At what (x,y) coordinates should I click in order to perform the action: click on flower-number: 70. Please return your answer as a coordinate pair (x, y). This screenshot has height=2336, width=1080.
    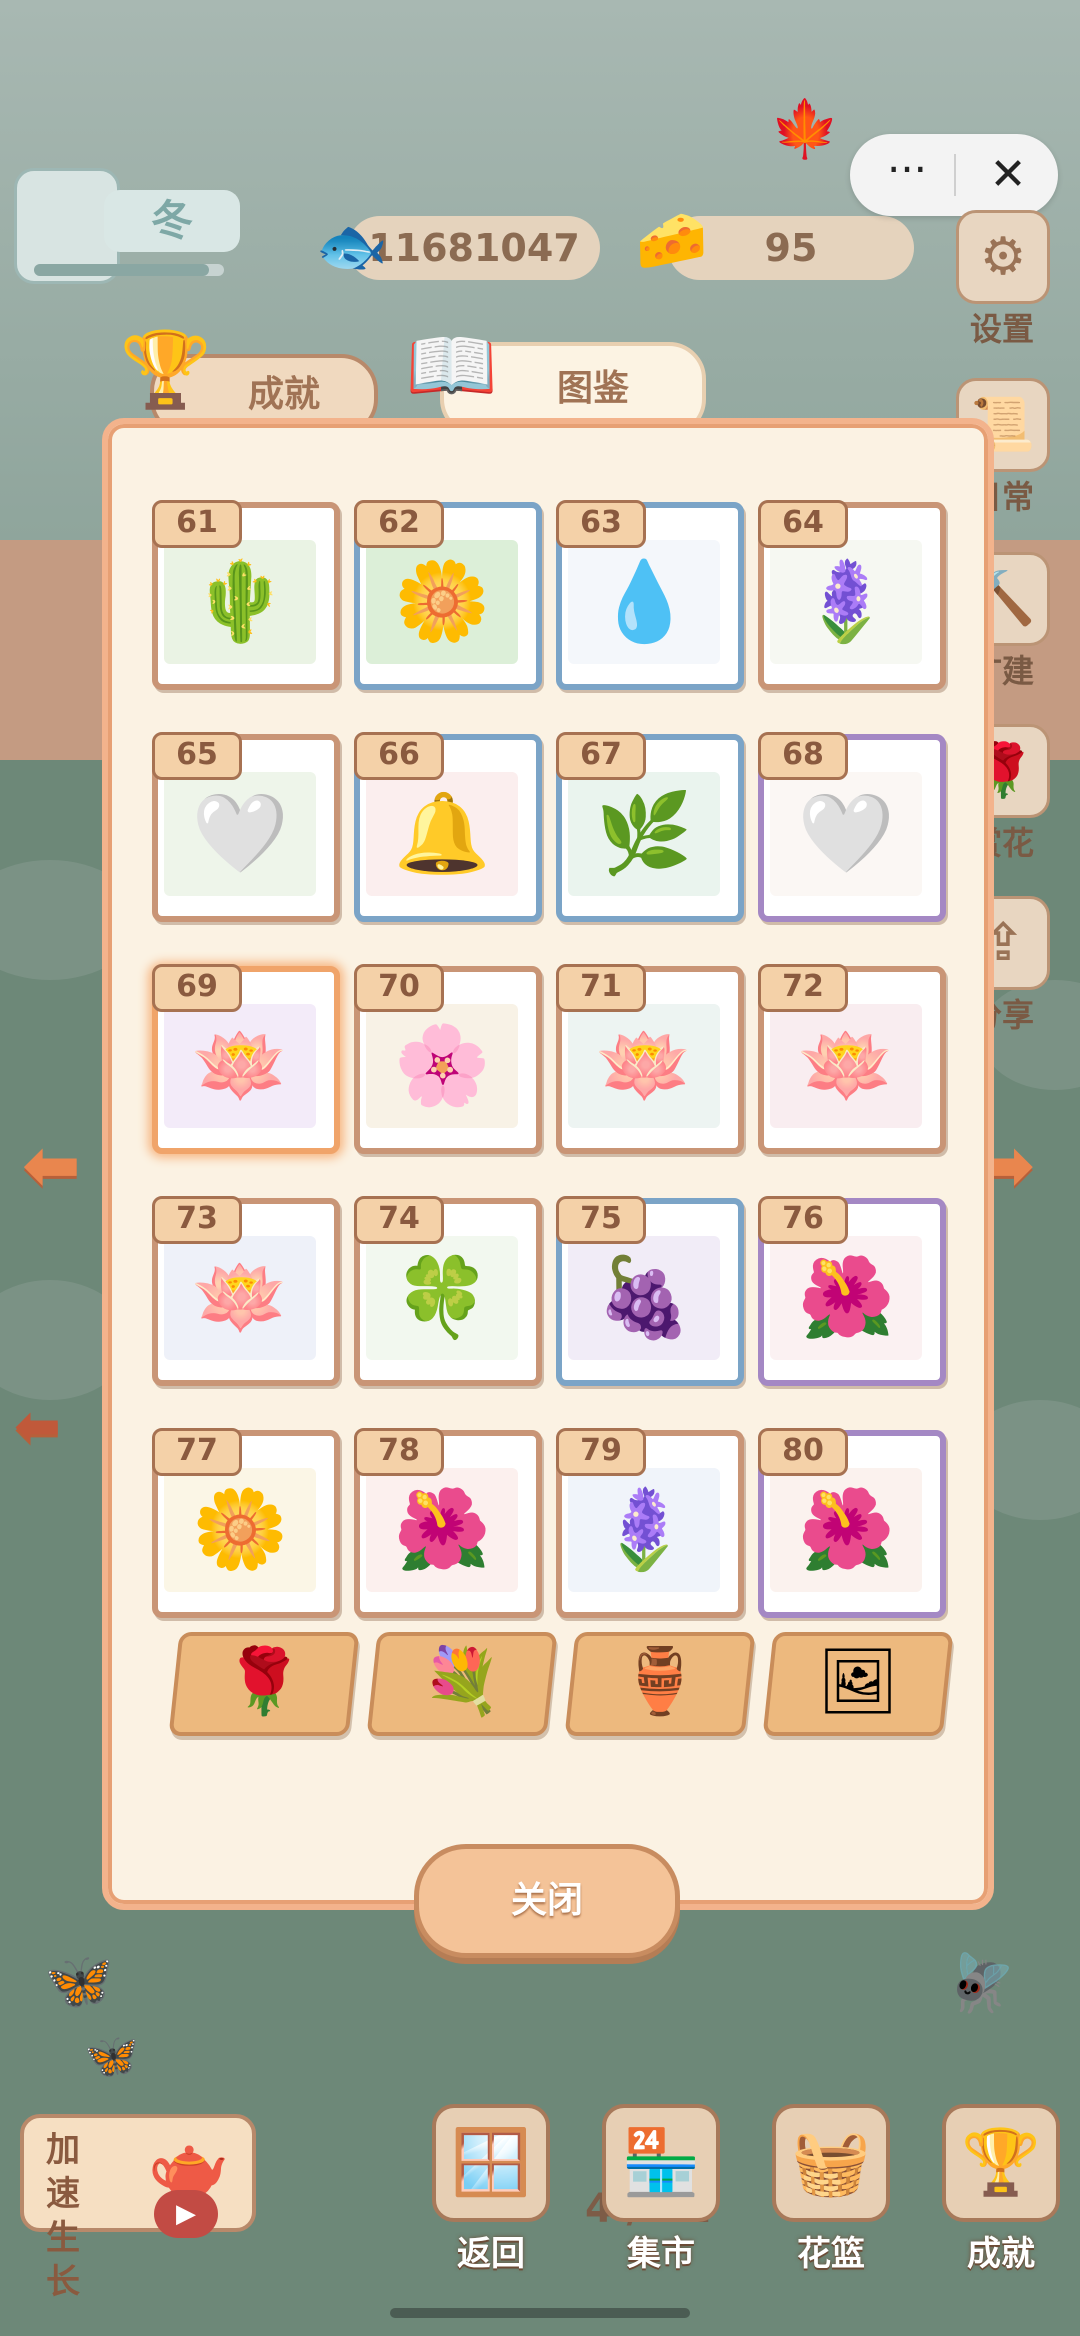
    Looking at the image, I should click on (399, 988).